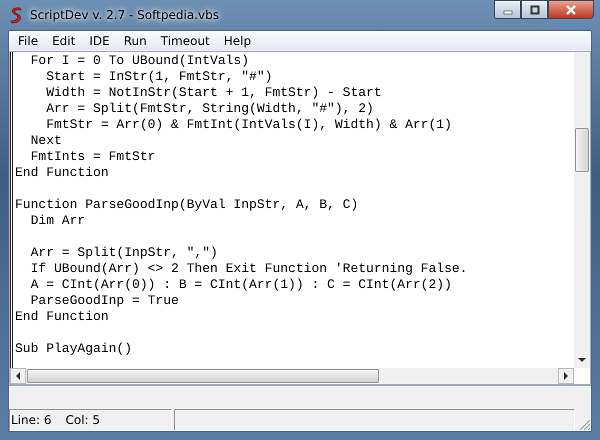 The width and height of the screenshot is (600, 440). What do you see at coordinates (584, 424) in the screenshot?
I see `resize-grip` at bounding box center [584, 424].